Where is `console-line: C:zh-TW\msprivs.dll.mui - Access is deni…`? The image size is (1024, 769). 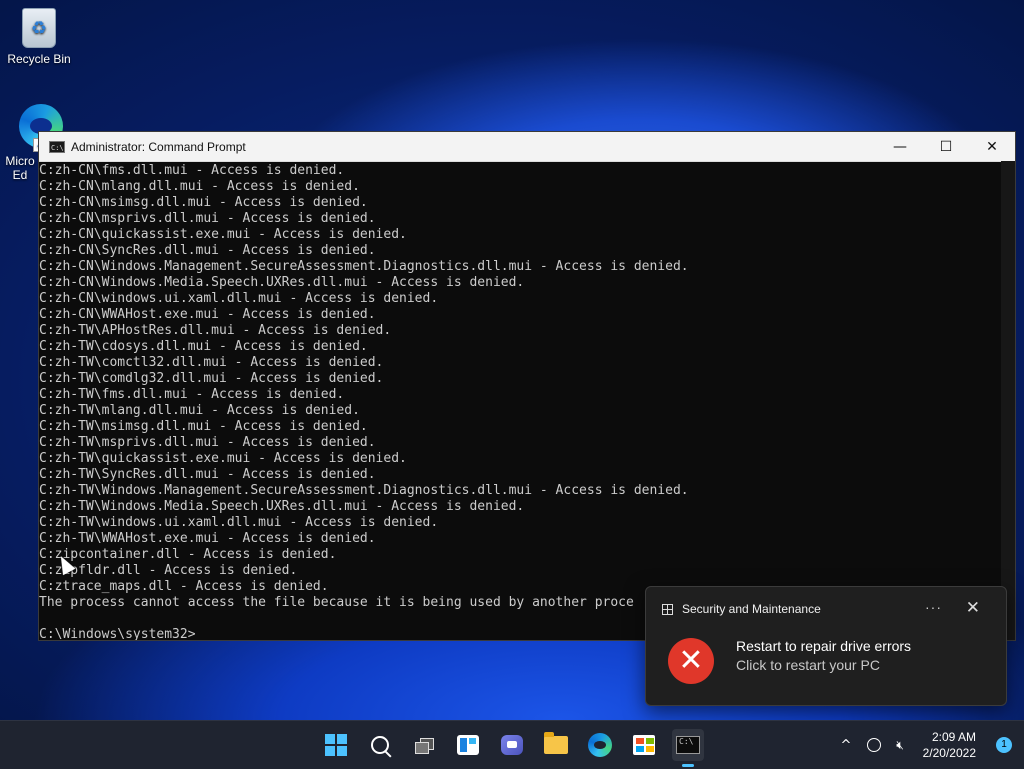
console-line: C:zh-TW\msprivs.dll.mui - Access is deni… is located at coordinates (207, 442).